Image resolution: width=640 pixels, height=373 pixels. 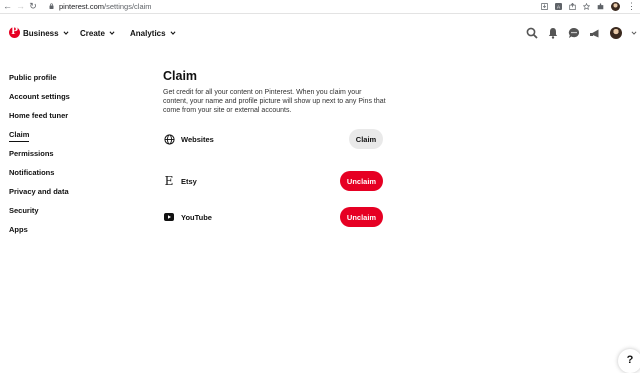 What do you see at coordinates (51, 6) in the screenshot?
I see `lock-icon` at bounding box center [51, 6].